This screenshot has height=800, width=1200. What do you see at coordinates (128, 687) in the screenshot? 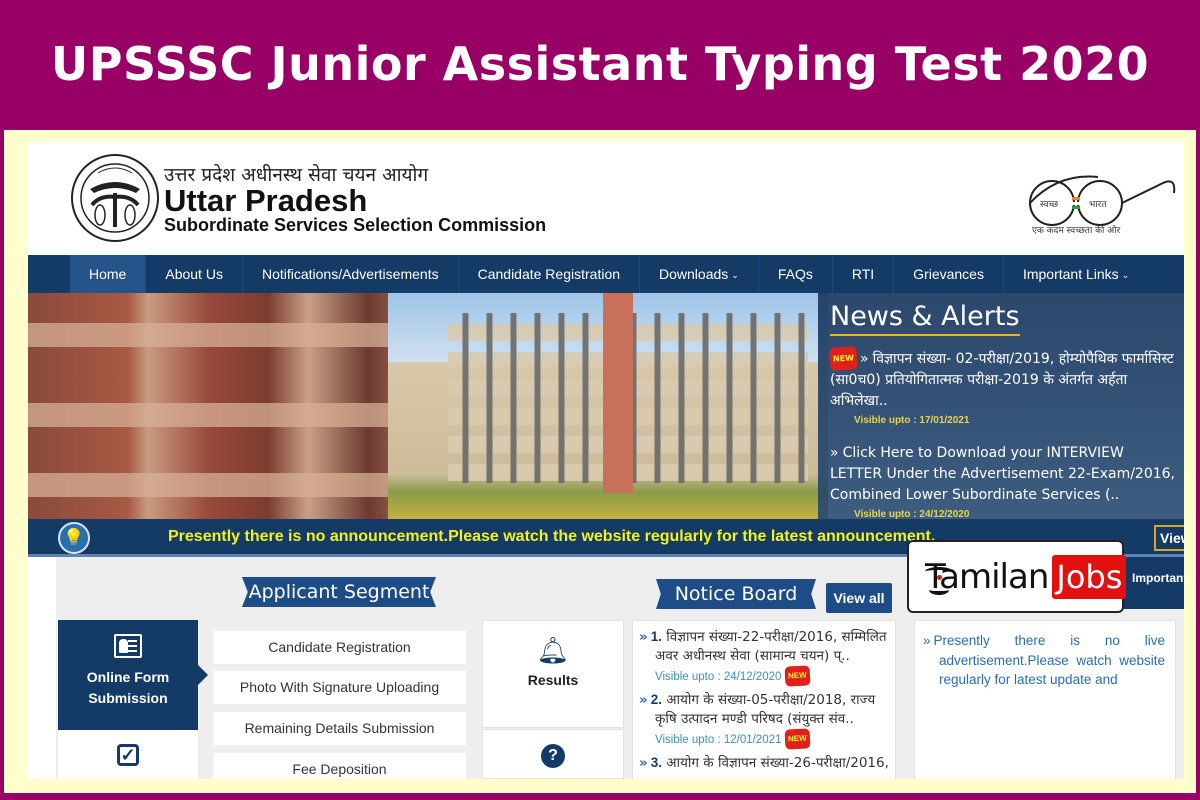
I see `online-form-label: Online Form Submission` at bounding box center [128, 687].